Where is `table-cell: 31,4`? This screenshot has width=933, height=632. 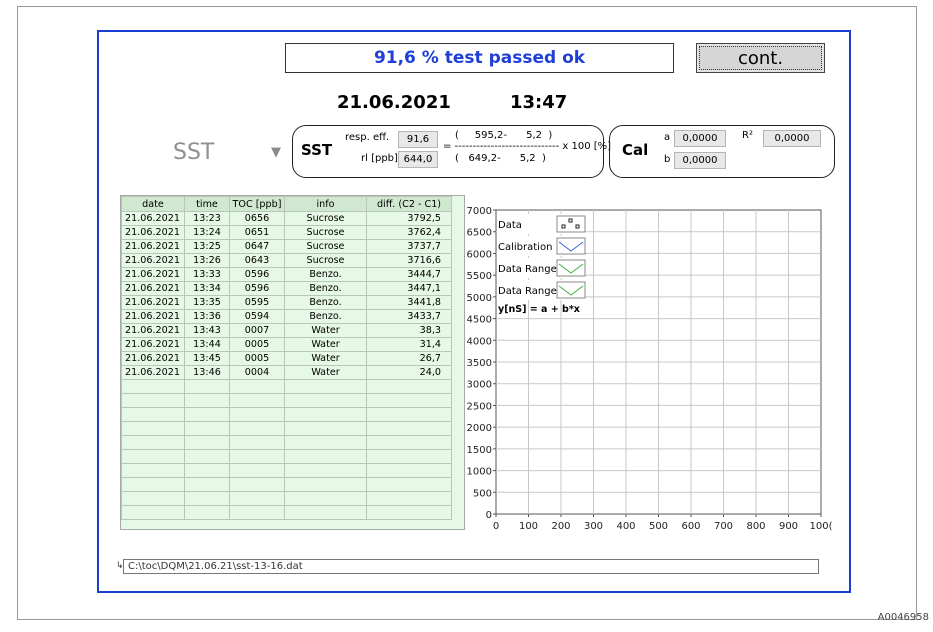
table-cell: 31,4 is located at coordinates (409, 344).